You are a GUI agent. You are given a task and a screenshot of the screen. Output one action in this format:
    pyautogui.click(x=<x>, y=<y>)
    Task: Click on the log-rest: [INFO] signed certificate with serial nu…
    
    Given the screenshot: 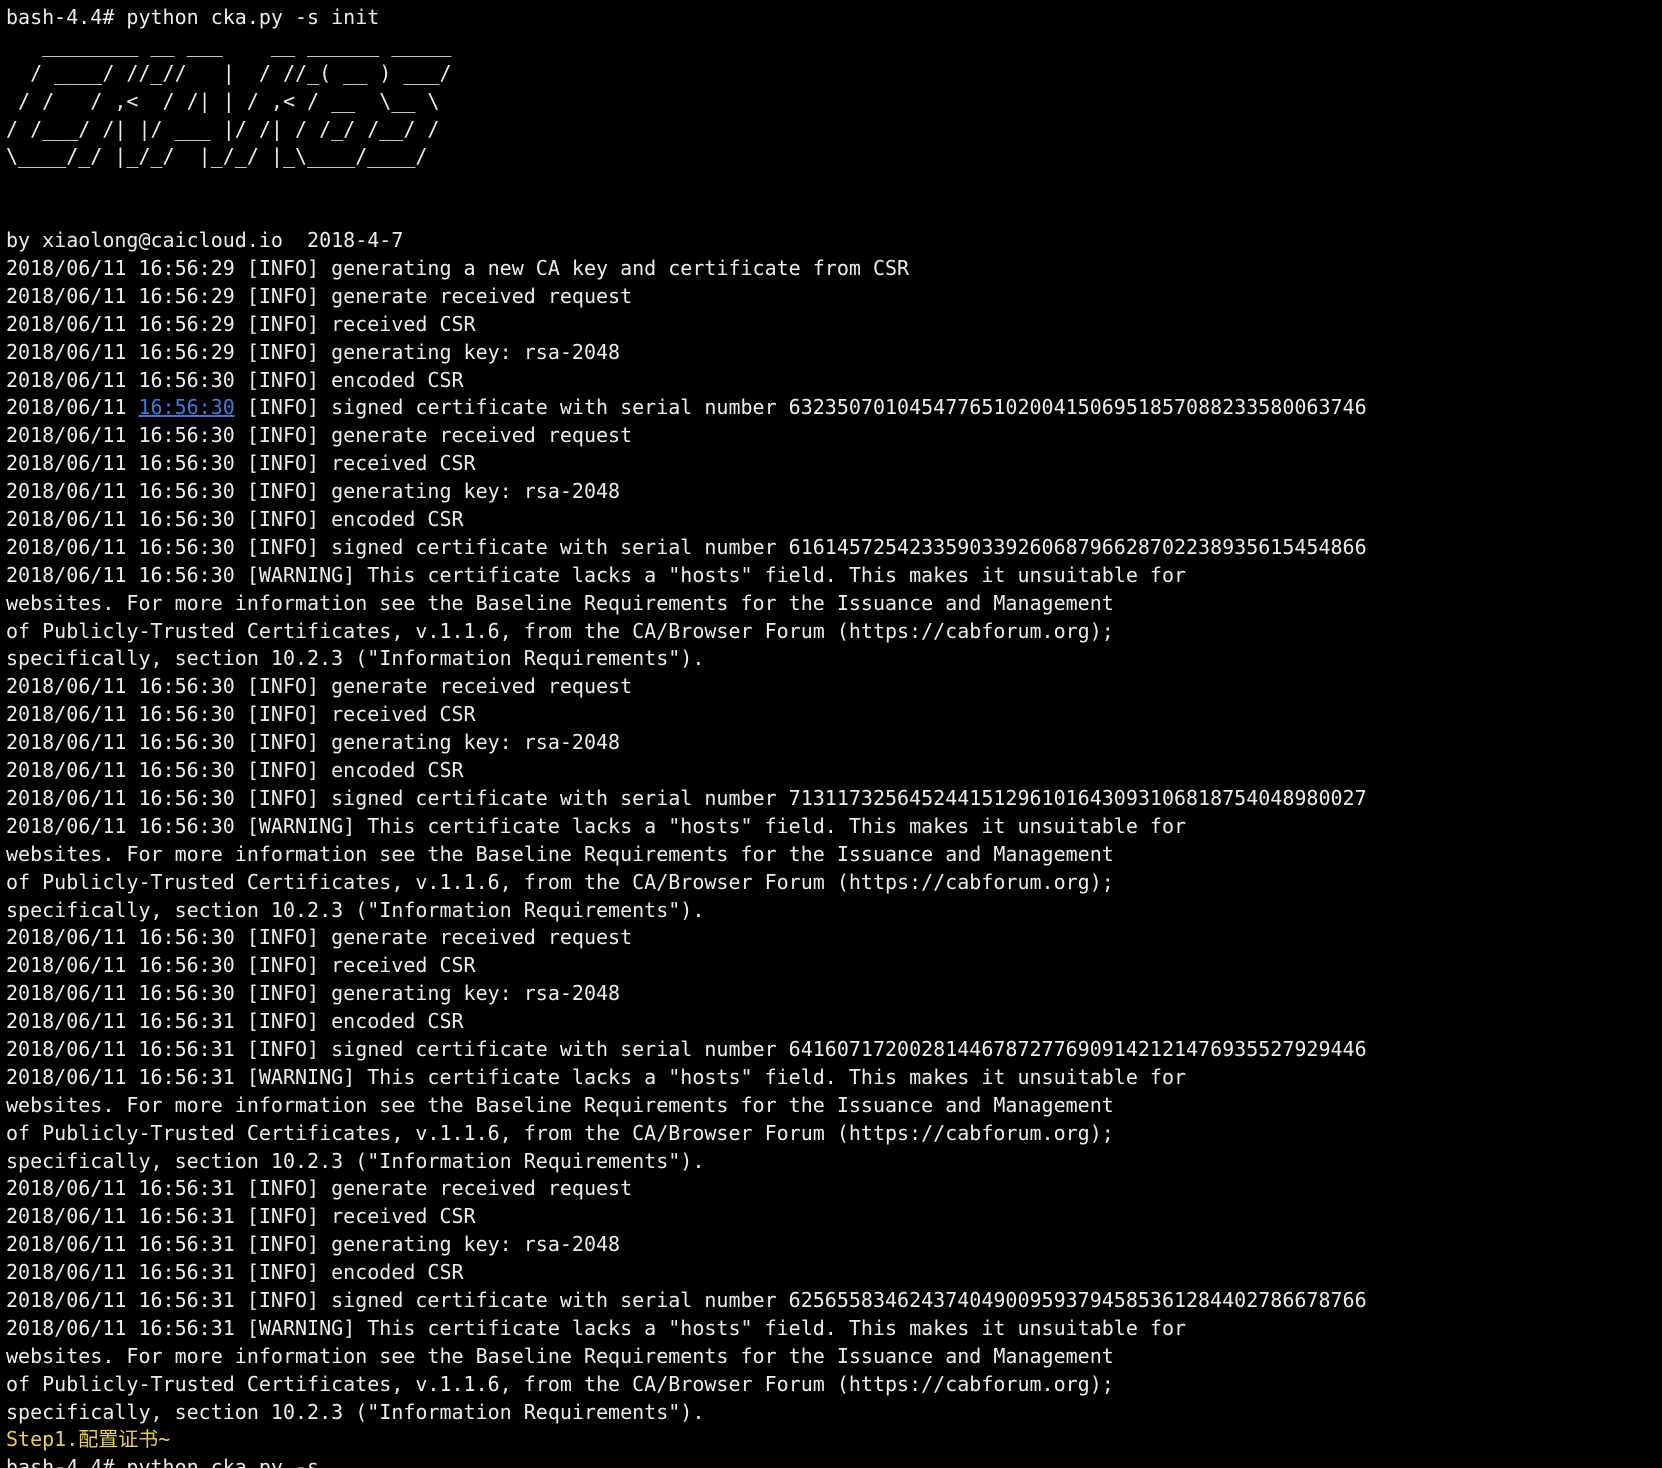 What is the action you would take?
    pyautogui.click(x=800, y=407)
    